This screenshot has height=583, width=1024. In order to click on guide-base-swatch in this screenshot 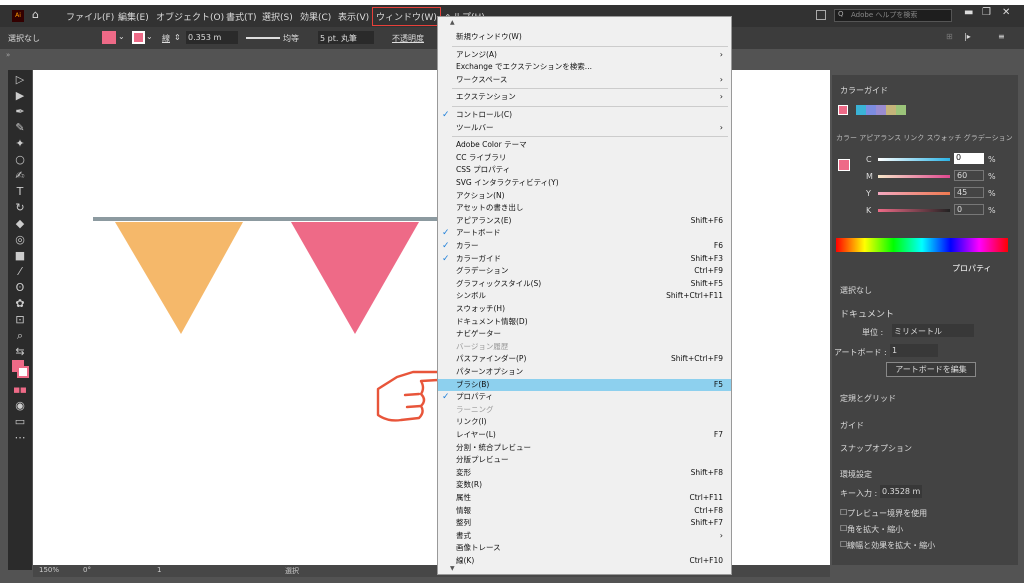, I will do `click(843, 110)`.